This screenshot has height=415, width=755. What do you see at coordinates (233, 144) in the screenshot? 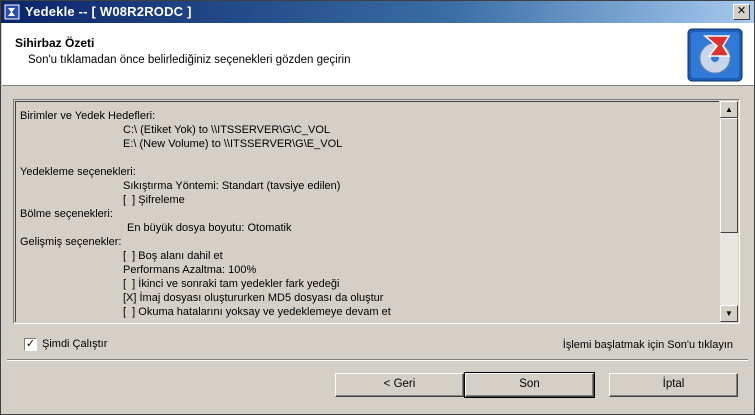
I see `summary-line: E:\ (New Volume) to \\ITSSERVER\G\E_VOL` at bounding box center [233, 144].